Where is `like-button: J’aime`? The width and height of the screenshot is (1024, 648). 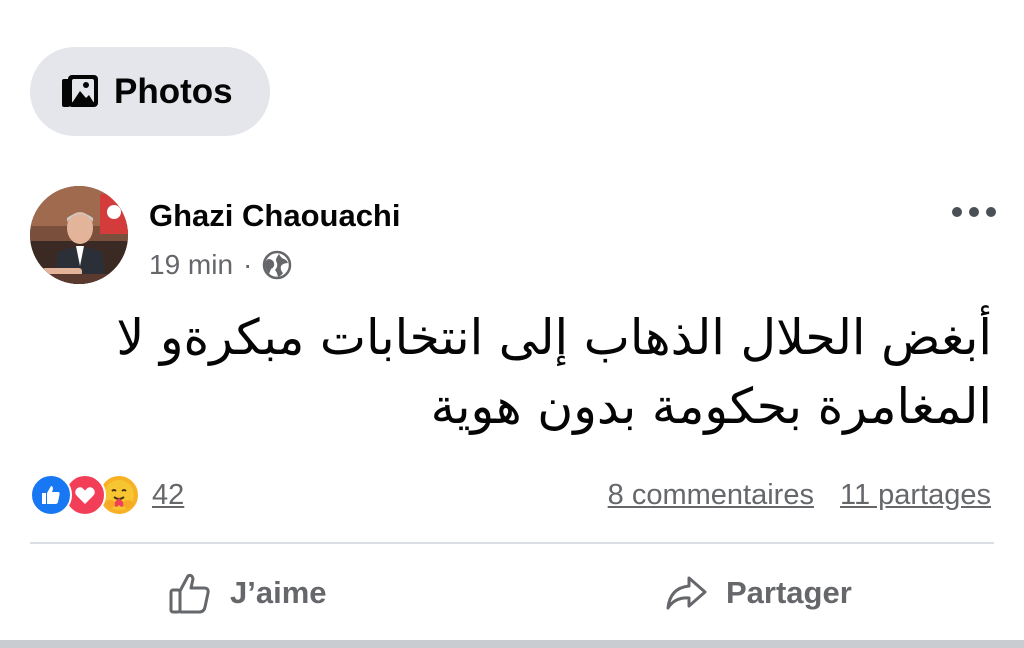
like-button: J’aime is located at coordinates (246, 593).